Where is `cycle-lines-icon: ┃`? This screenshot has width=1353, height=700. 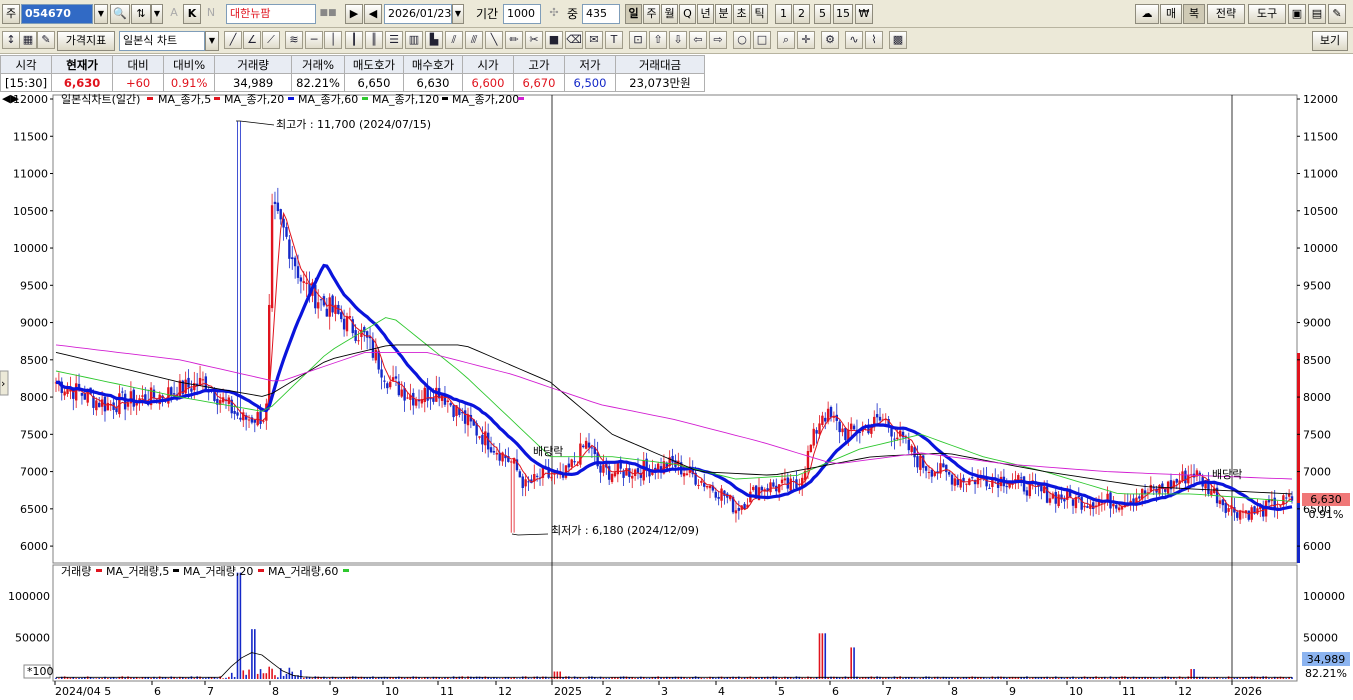
cycle-lines-icon: ┃ is located at coordinates (354, 40).